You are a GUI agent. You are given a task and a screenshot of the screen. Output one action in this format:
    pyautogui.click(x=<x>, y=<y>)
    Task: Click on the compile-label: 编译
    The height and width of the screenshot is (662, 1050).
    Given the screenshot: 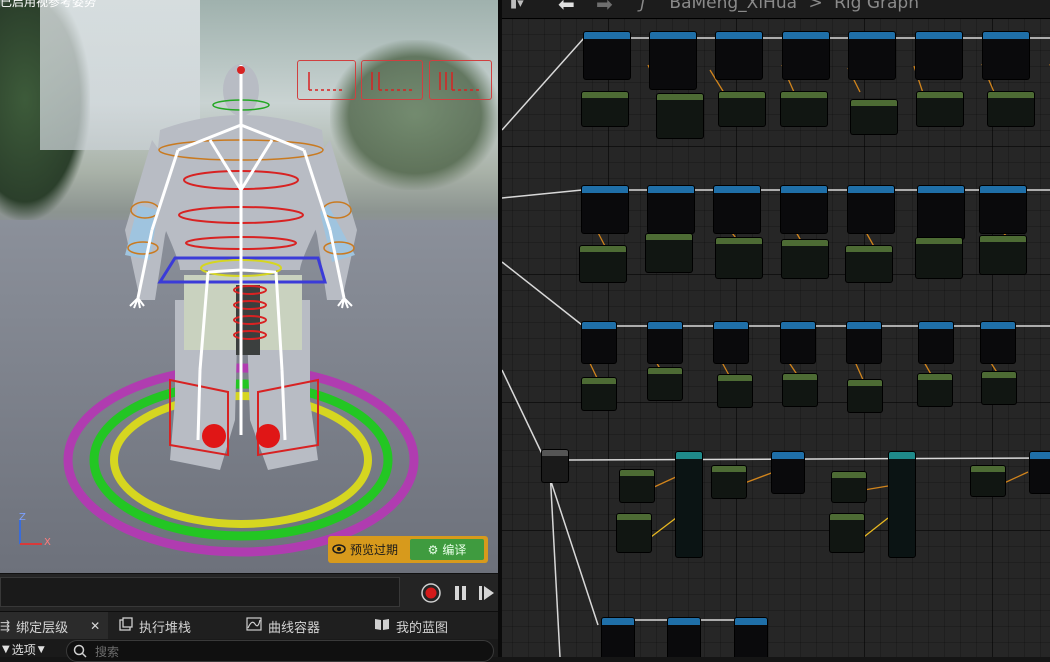 What is the action you would take?
    pyautogui.click(x=454, y=550)
    